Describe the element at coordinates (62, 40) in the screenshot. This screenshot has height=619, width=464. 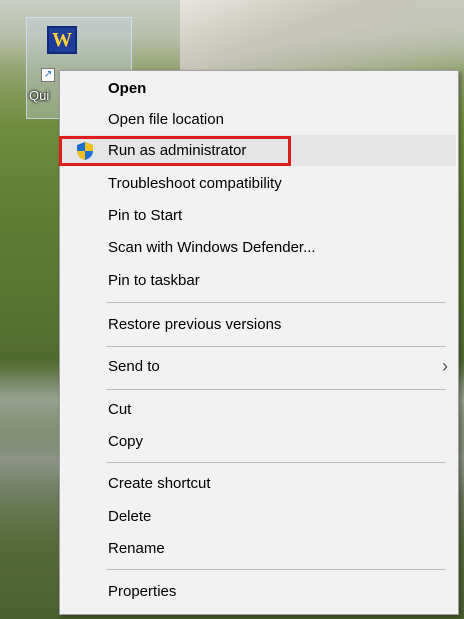
I see `word-shortcut-icon: W` at that location.